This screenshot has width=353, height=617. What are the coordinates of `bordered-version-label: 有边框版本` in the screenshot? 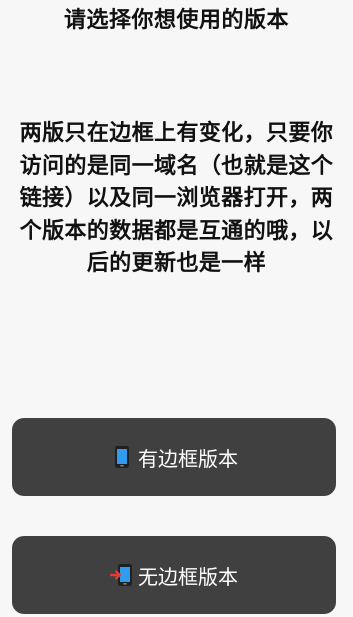 It's located at (188, 458).